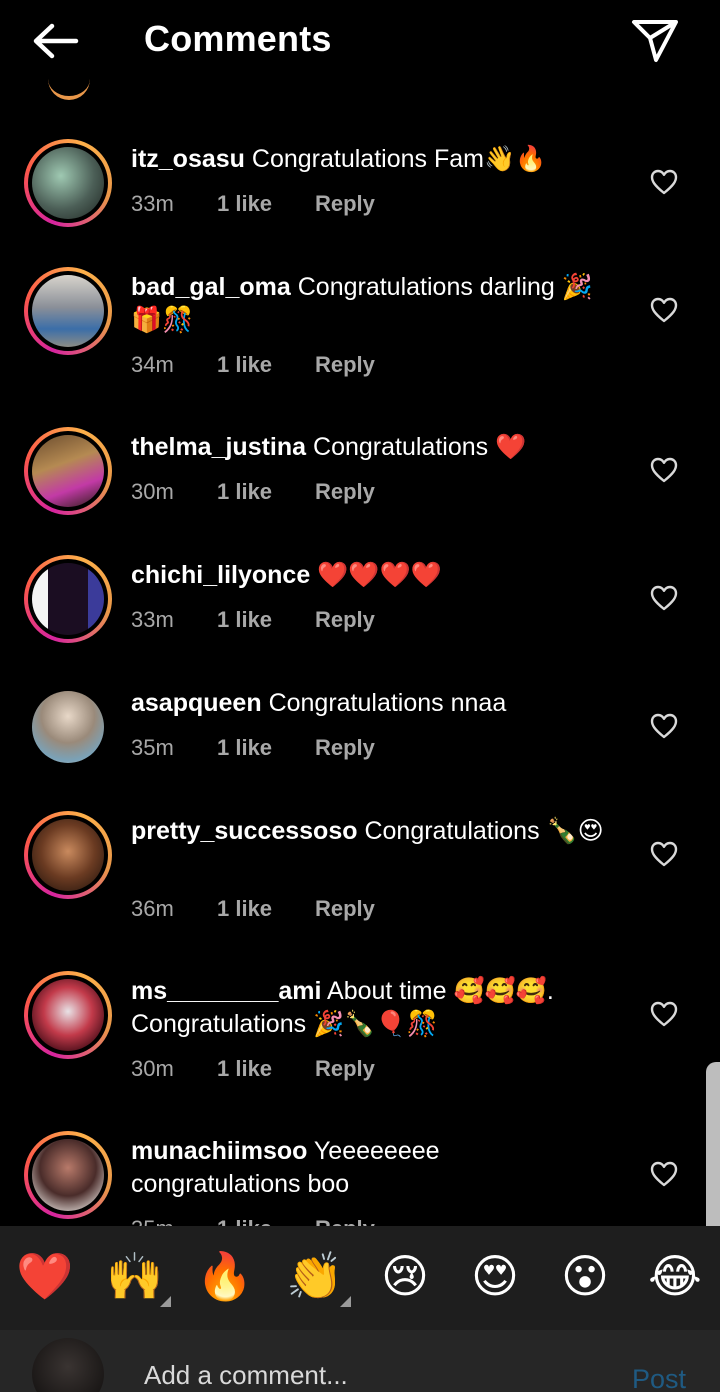 This screenshot has height=1392, width=720. I want to click on comment-meta: 35m1 likeReply, so click(253, 1221).